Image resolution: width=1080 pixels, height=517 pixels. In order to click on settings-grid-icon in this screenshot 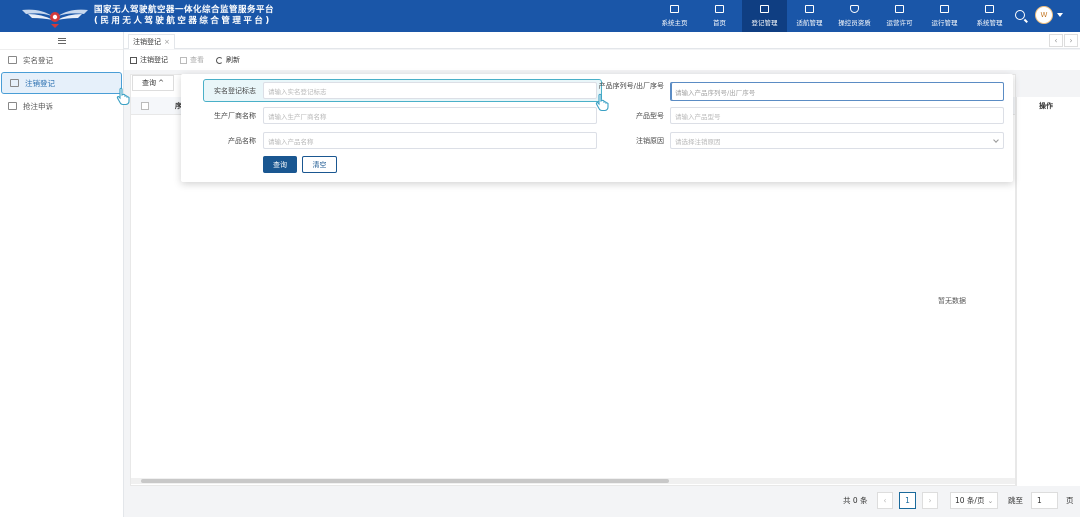, I will do `click(989, 9)`.